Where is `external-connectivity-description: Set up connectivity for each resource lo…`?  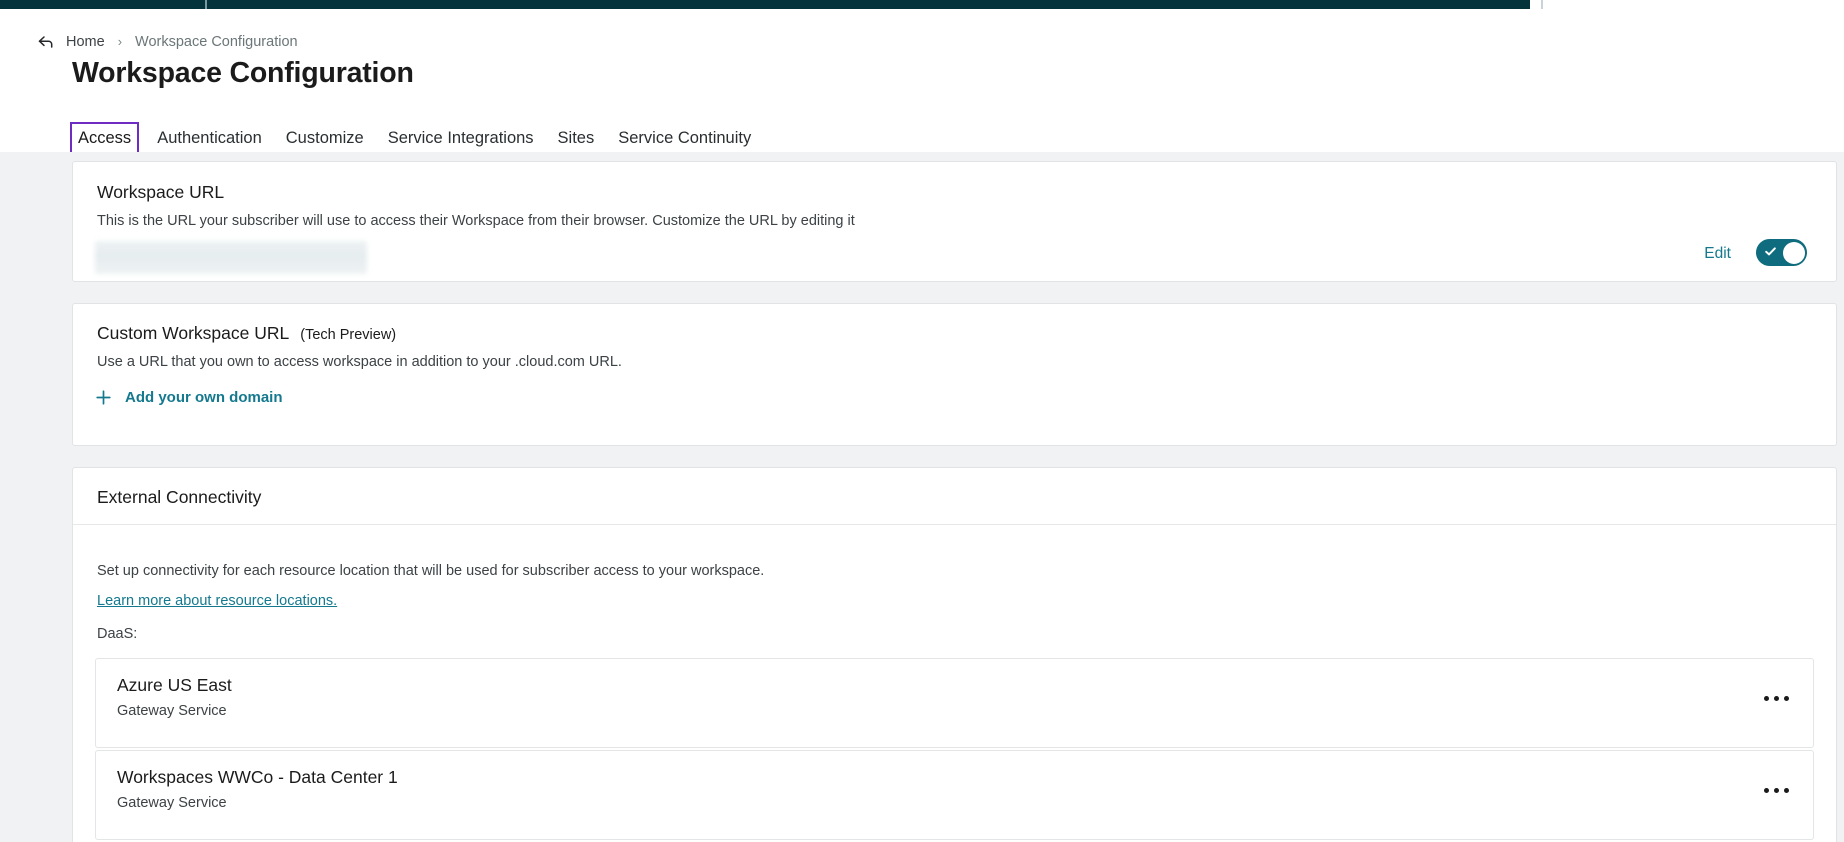 external-connectivity-description: Set up connectivity for each resource lo… is located at coordinates (431, 571).